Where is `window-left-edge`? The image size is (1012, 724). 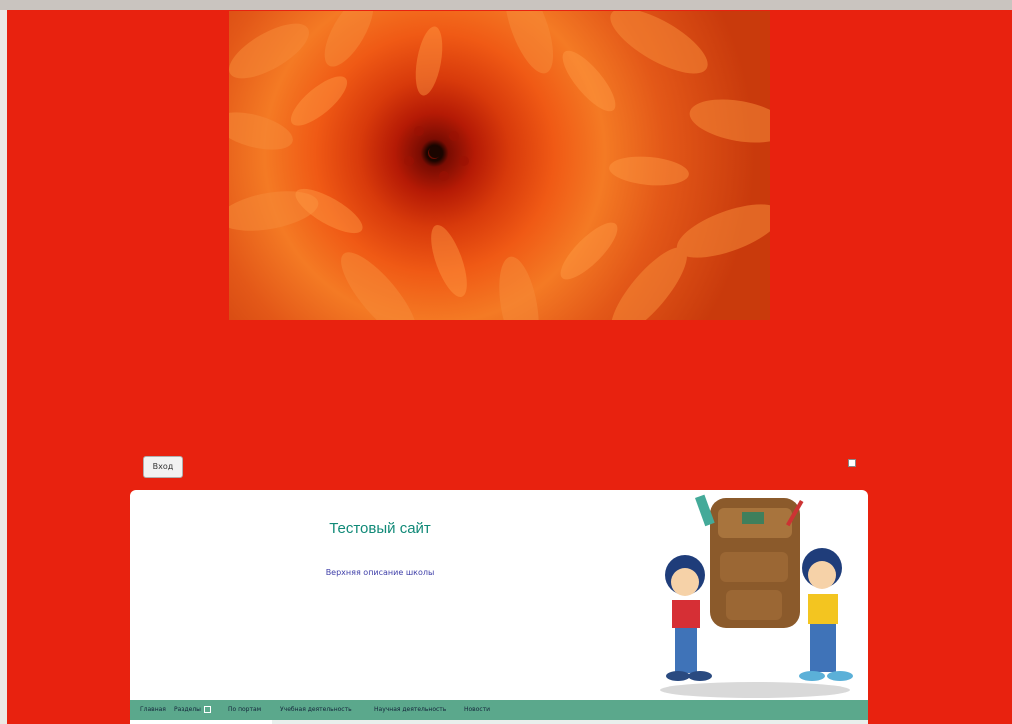
window-left-edge is located at coordinates (3, 367).